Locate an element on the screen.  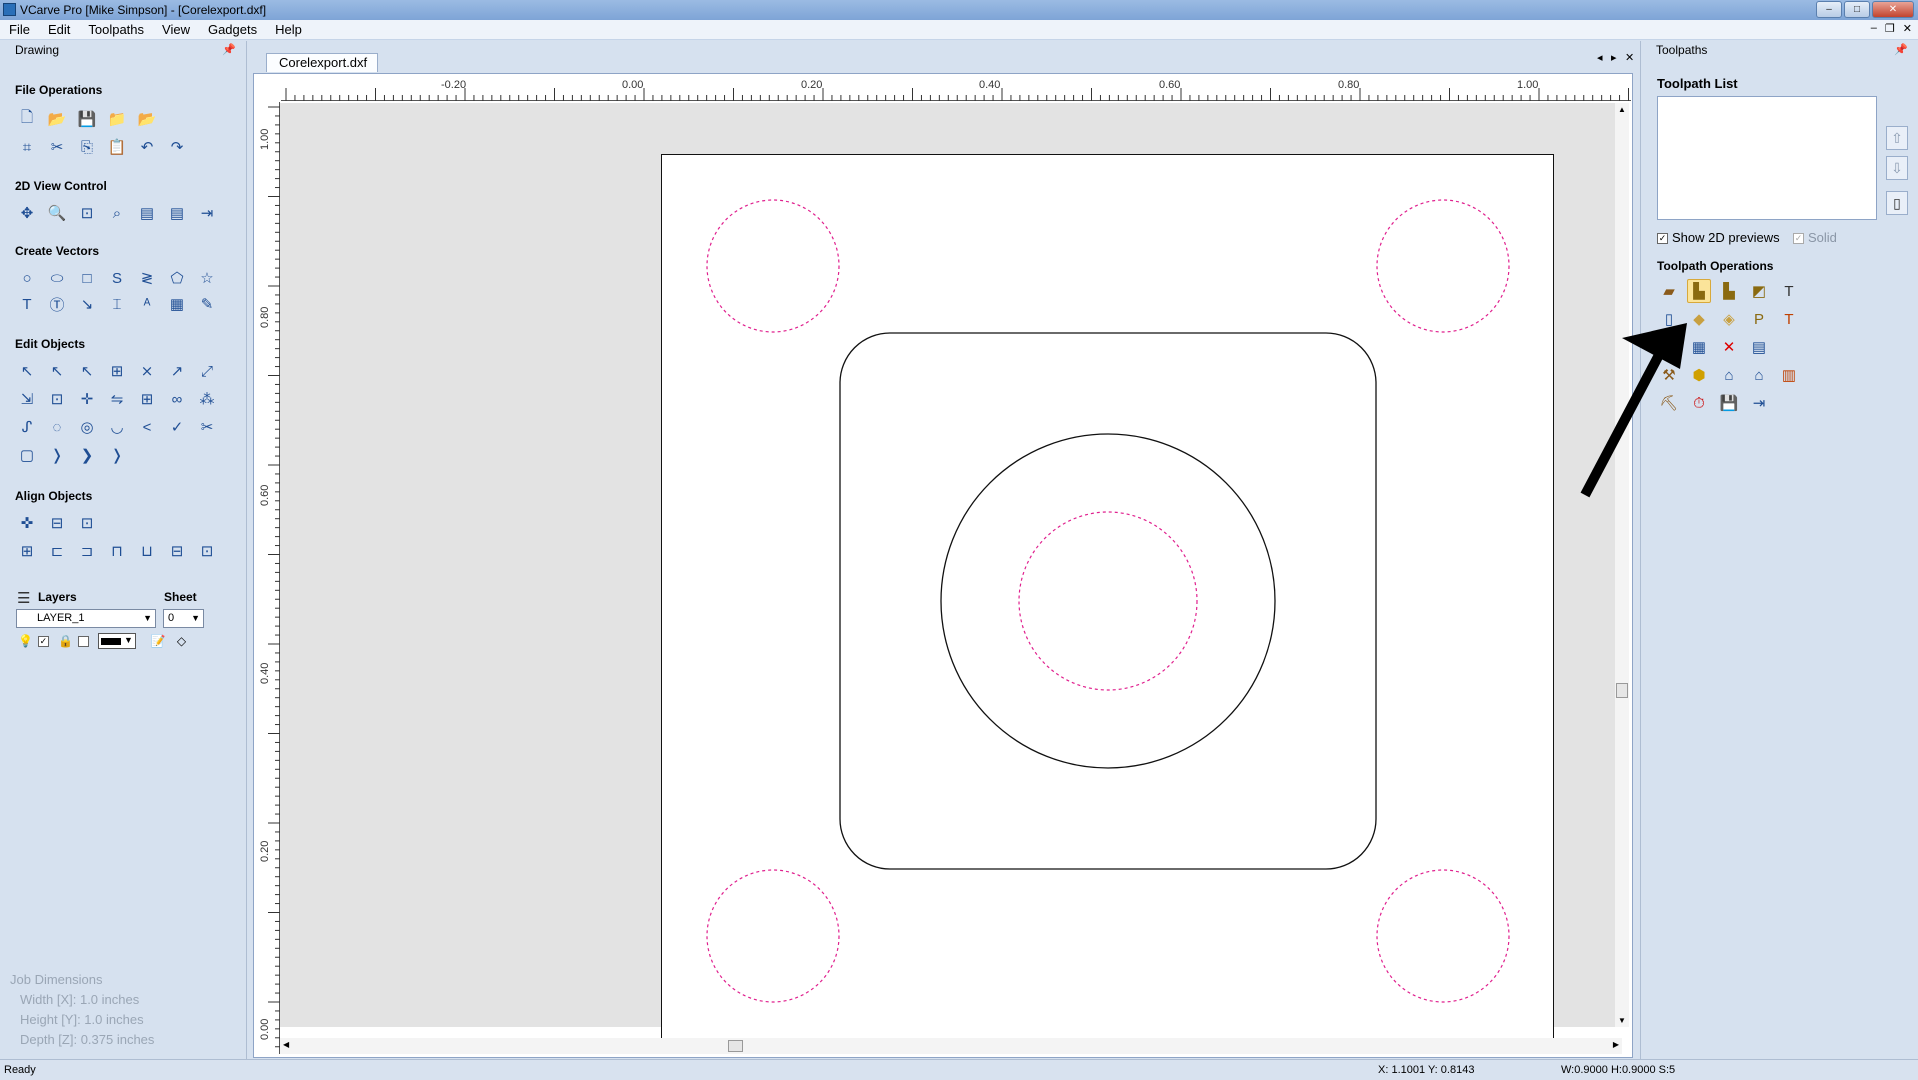
vertical-scrollbar: ▲ ▼ is located at coordinates (1622, 565).